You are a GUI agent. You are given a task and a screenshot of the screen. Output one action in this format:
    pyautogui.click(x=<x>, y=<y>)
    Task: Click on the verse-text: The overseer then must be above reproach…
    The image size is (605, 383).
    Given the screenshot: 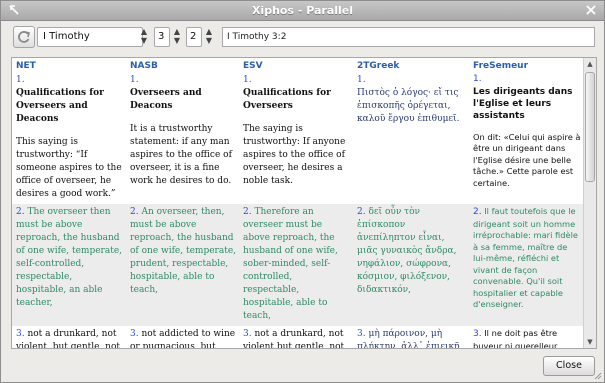 What is the action you would take?
    pyautogui.click(x=69, y=257)
    